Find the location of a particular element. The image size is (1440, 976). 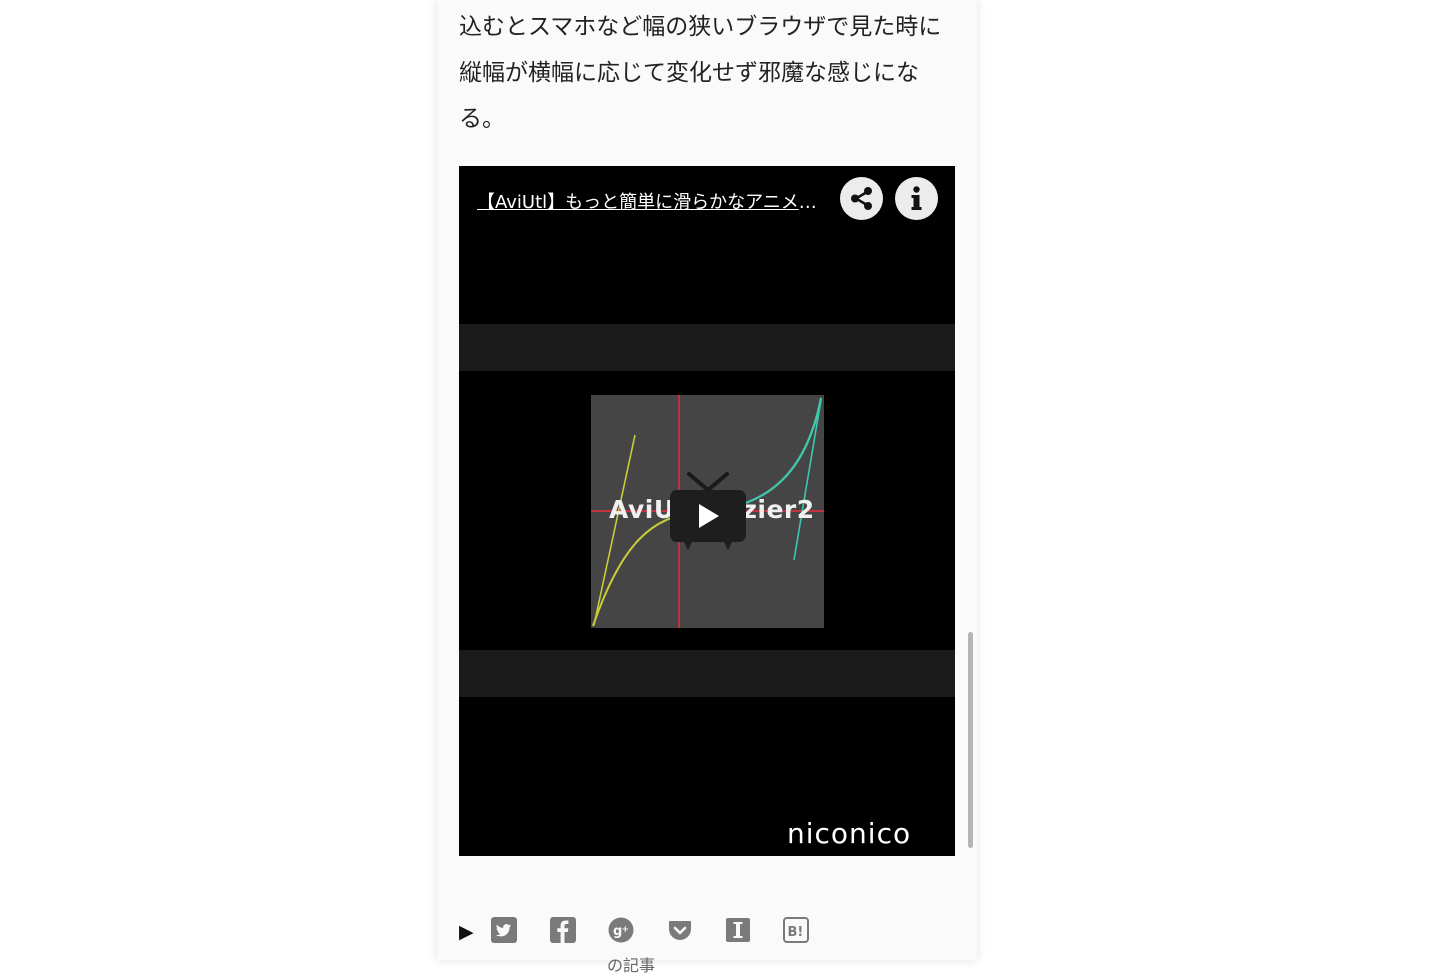

letterbox-band-top is located at coordinates (707, 347).